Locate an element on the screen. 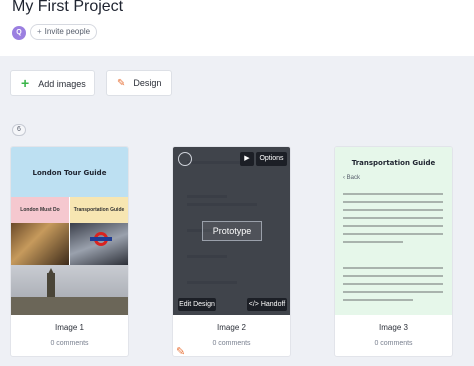 This screenshot has width=474, height=366. invite-label: Invite people is located at coordinates (67, 31).